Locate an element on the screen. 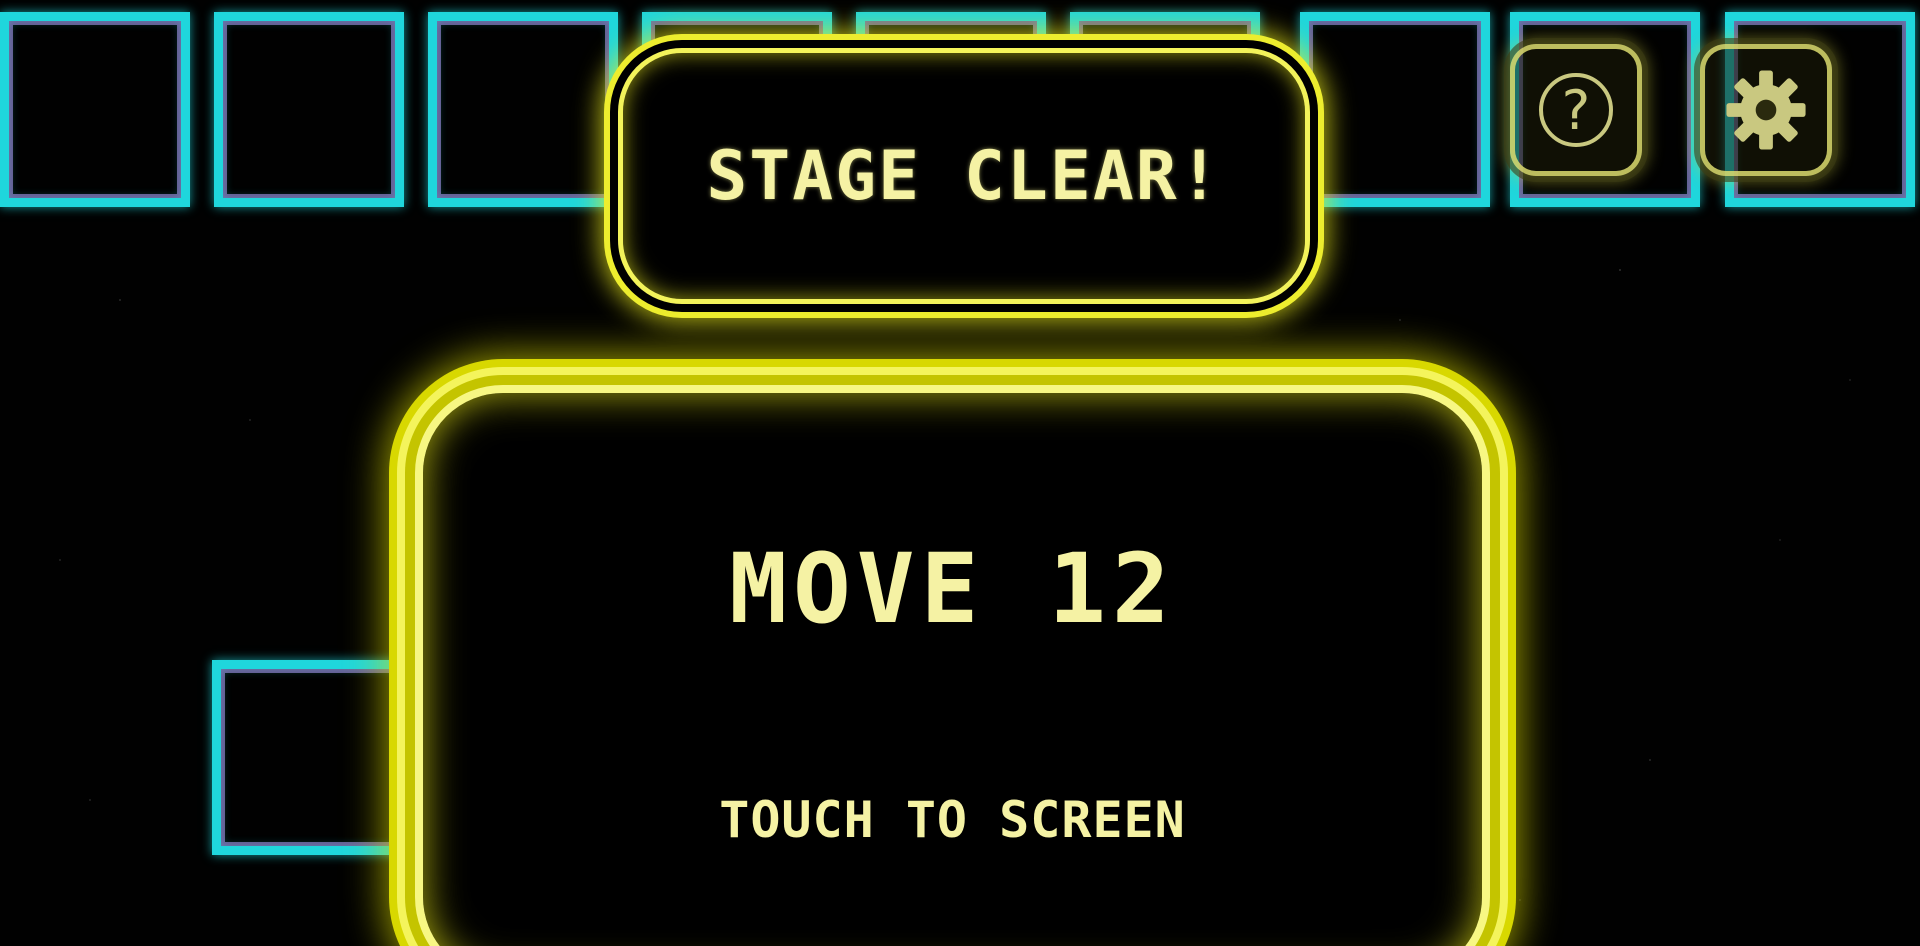 The height and width of the screenshot is (946, 1920). touch-prompt: TOUCH TO SCREEN is located at coordinates (952, 820).